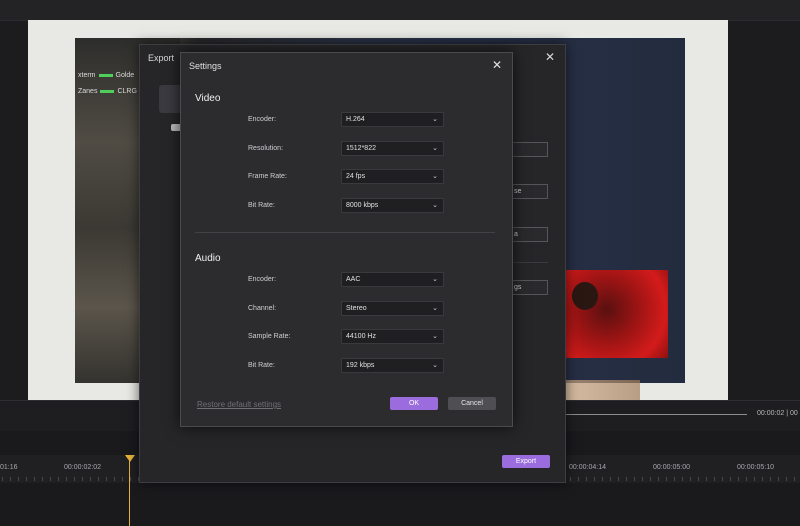 Image resolution: width=800 pixels, height=526 pixels. Describe the element at coordinates (400, 10) in the screenshot. I see `app-top-bar` at that location.